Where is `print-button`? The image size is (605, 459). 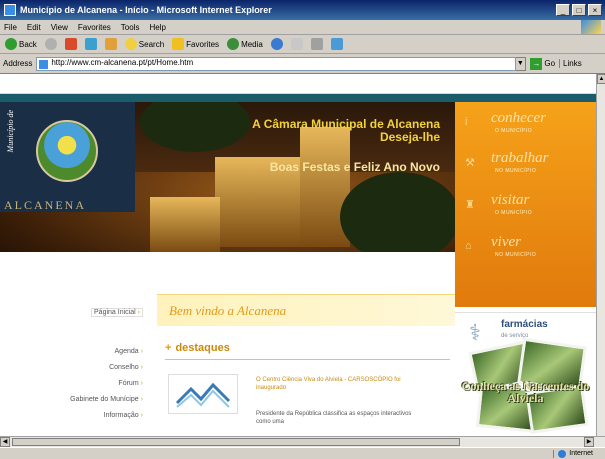
print-button is located at coordinates (317, 44).